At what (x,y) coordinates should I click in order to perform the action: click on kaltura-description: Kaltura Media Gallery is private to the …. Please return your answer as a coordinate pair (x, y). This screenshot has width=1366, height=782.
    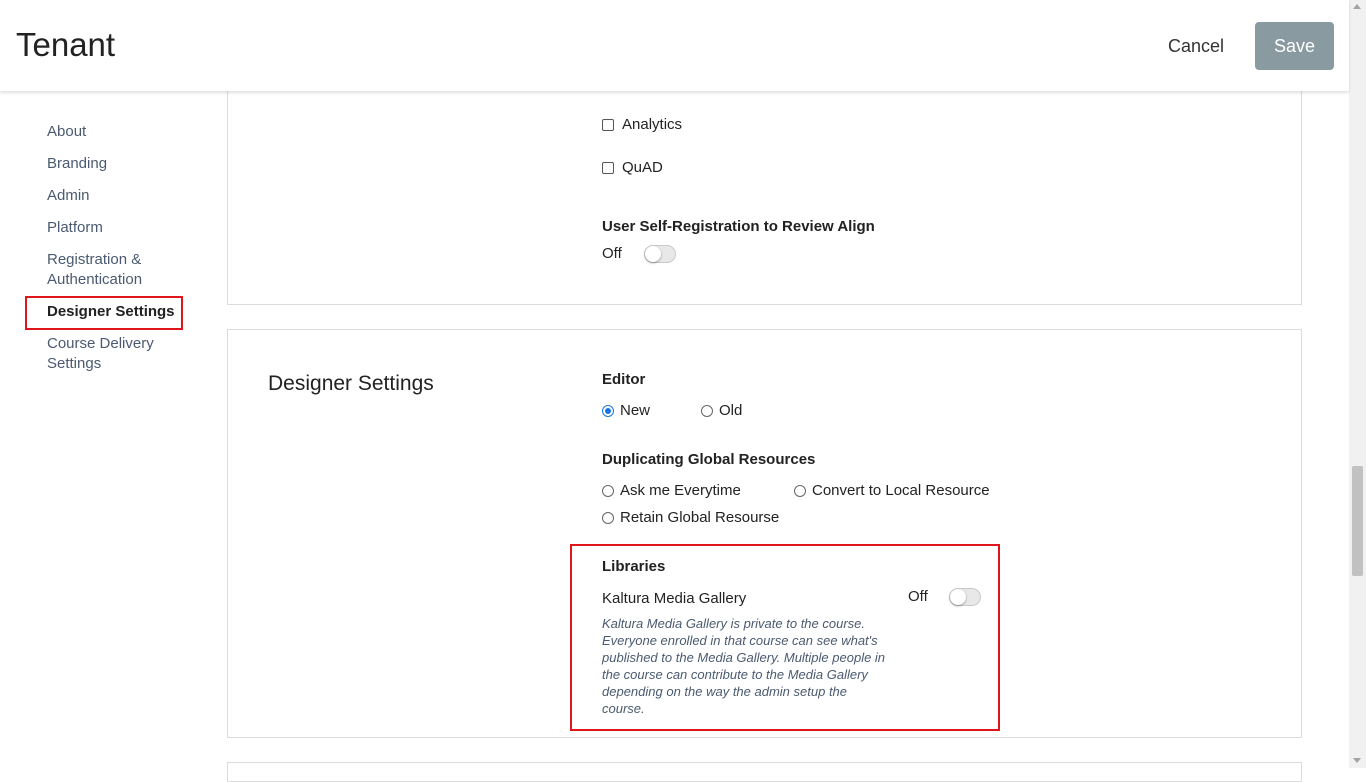
    Looking at the image, I should click on (744, 666).